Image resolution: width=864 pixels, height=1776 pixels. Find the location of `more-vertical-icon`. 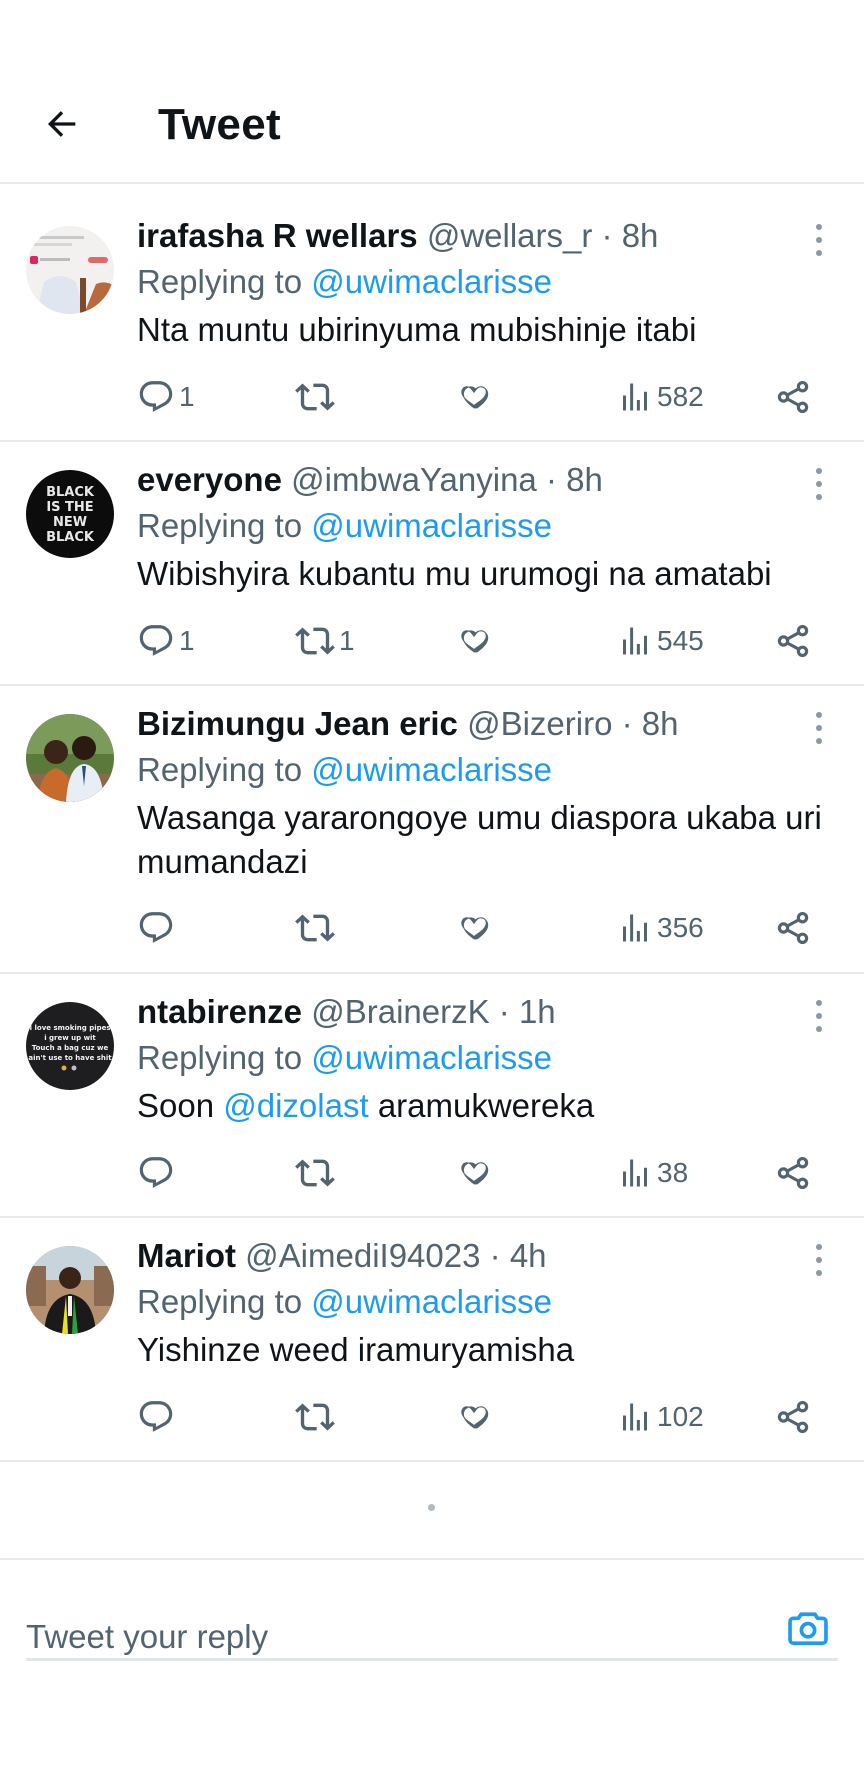

more-vertical-icon is located at coordinates (819, 227).